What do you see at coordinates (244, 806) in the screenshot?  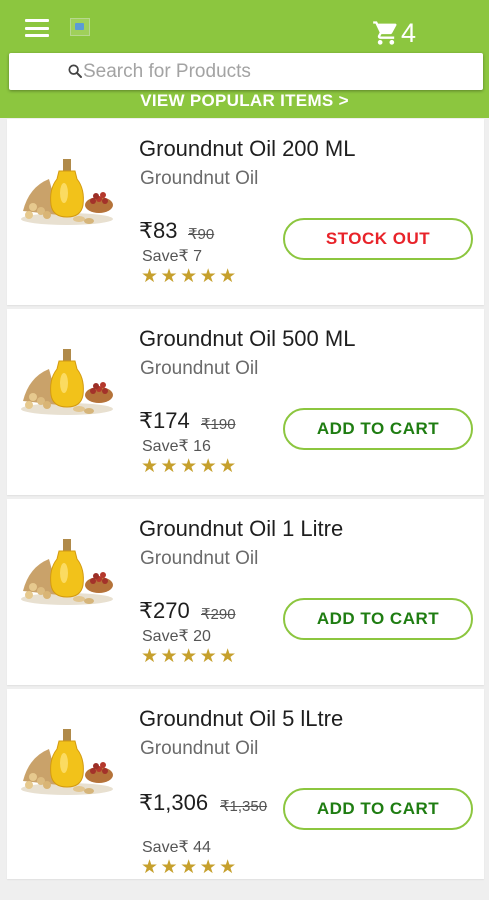 I see `product-mrp: ₹1,350` at bounding box center [244, 806].